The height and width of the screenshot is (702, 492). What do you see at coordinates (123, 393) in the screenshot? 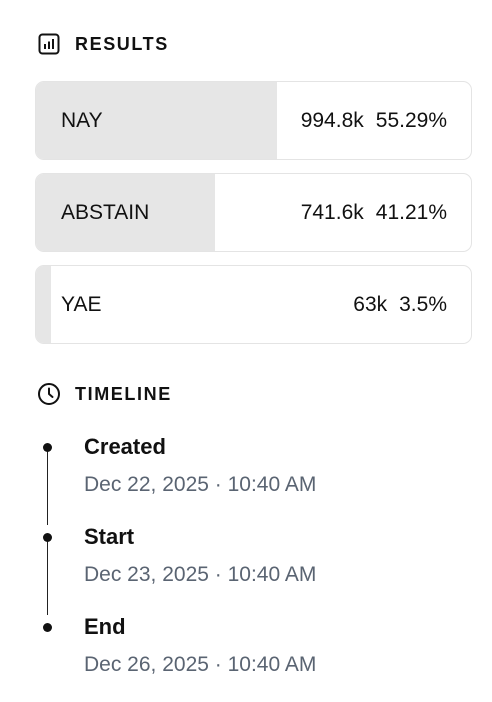
I see `timeline-title: TIMELINE` at bounding box center [123, 393].